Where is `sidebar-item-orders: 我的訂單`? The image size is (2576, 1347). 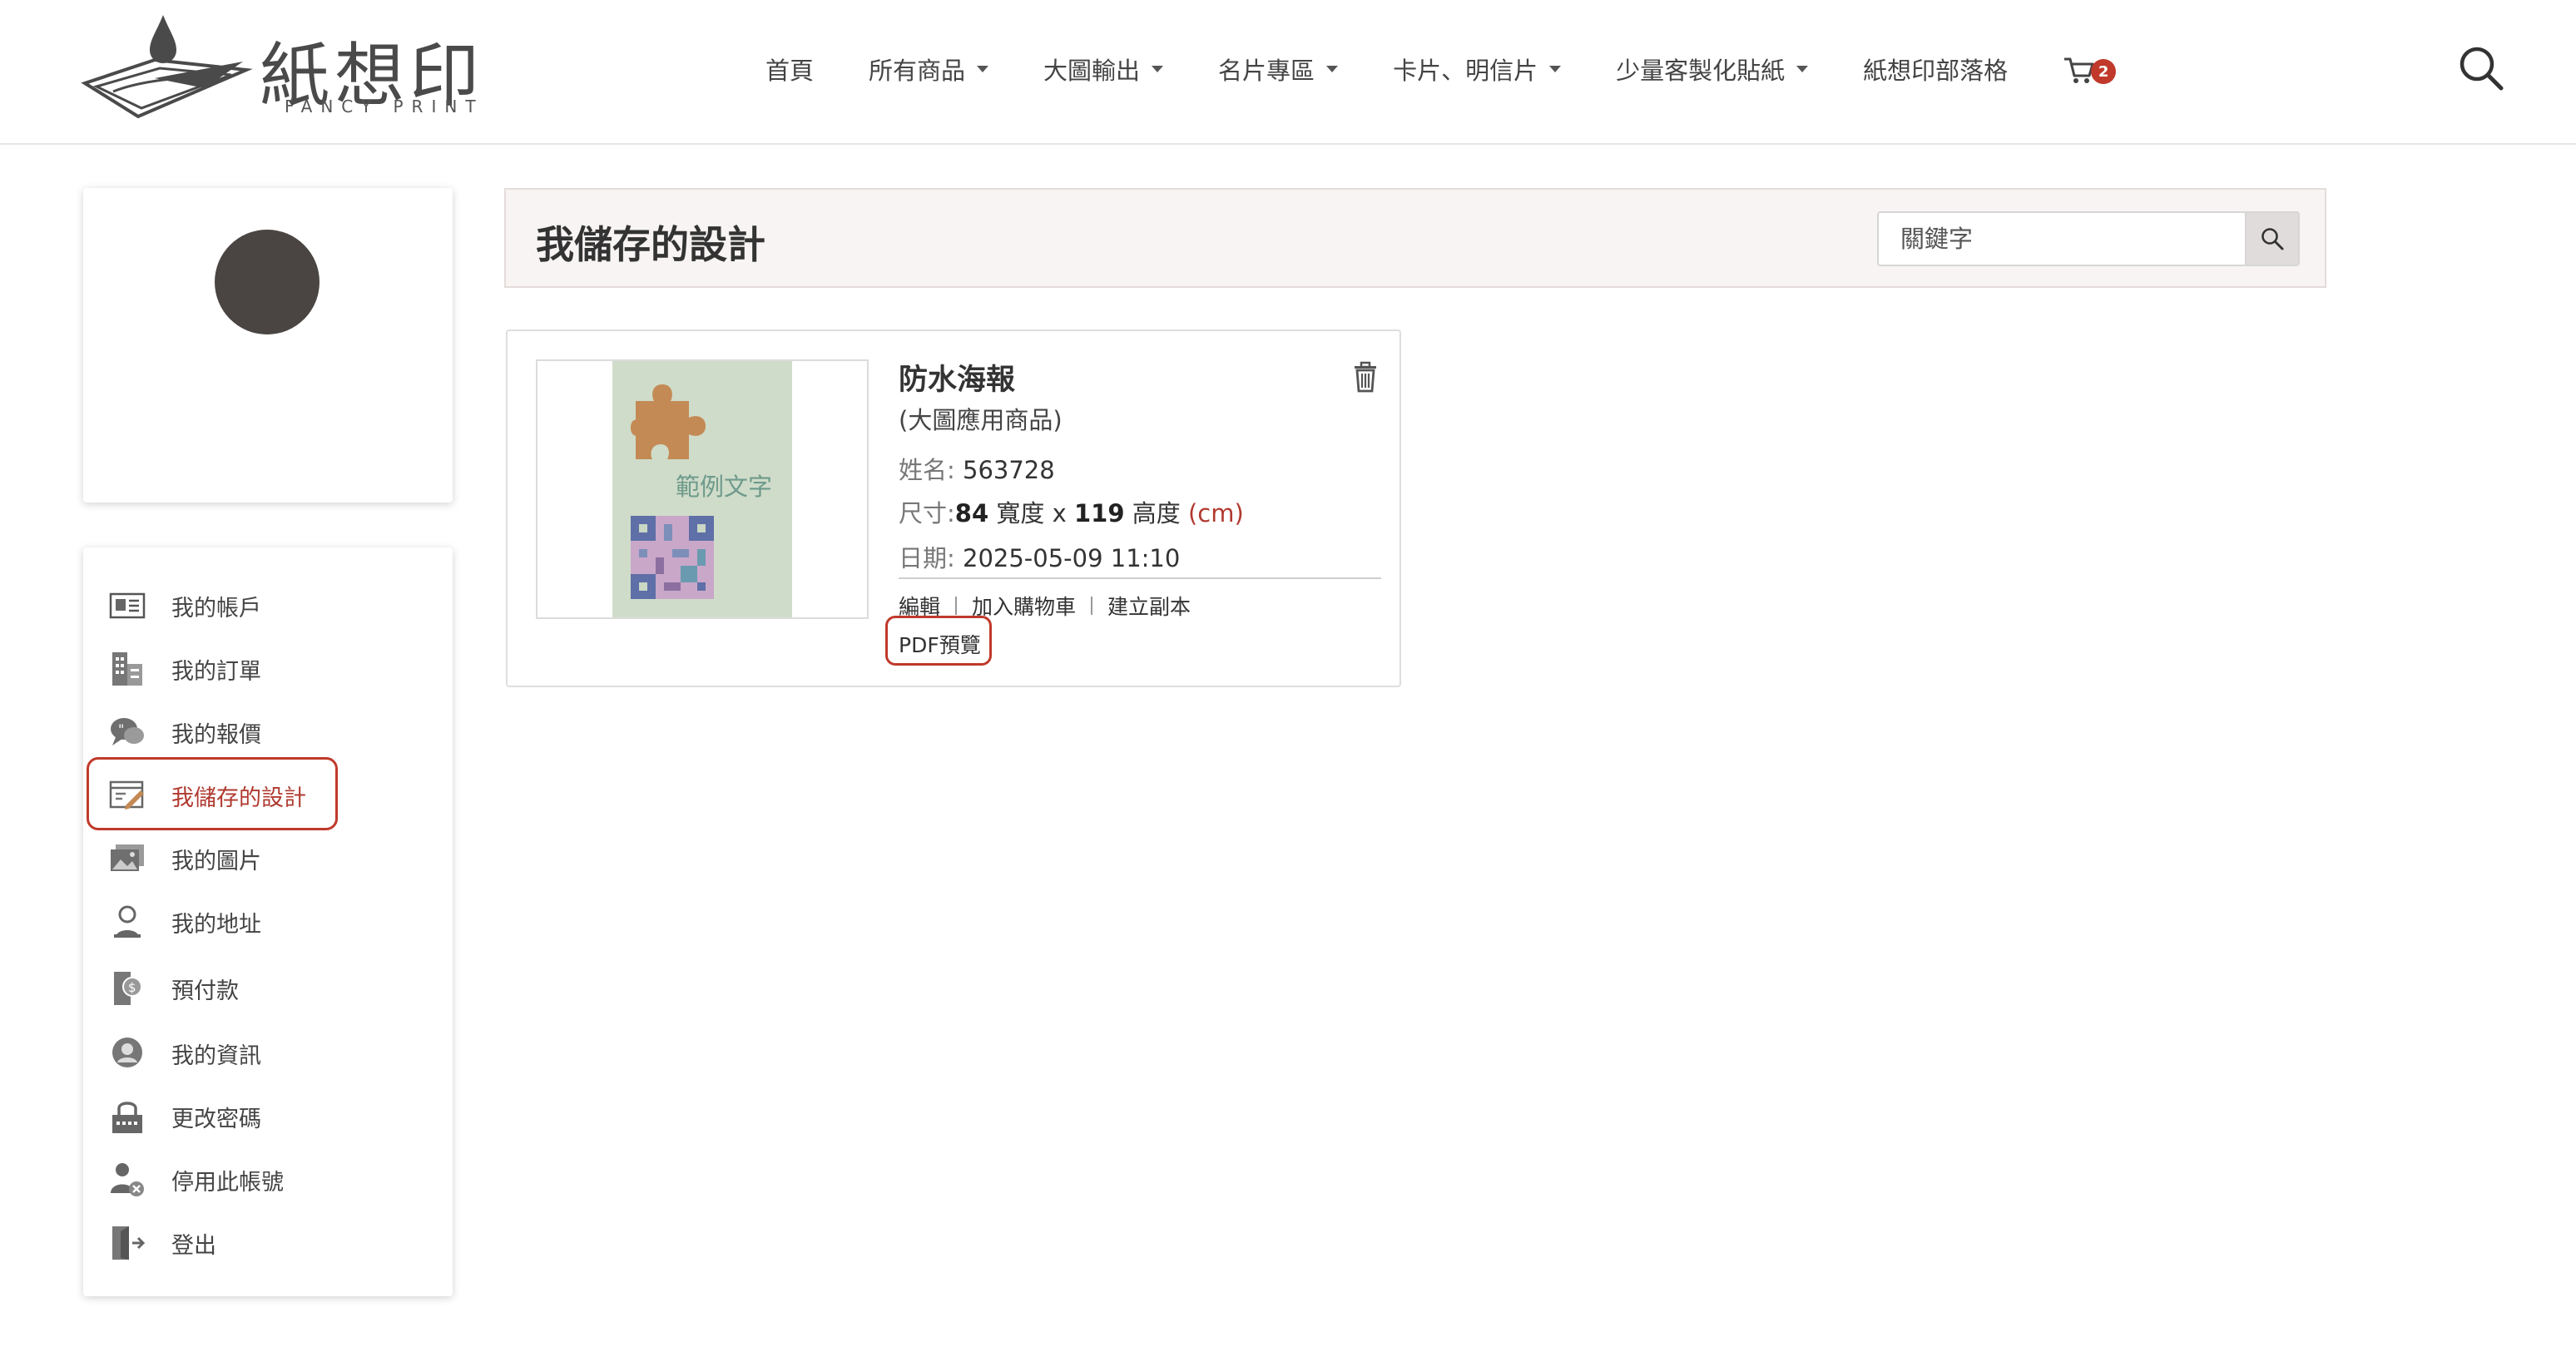 sidebar-item-orders: 我的訂單 is located at coordinates (184, 669).